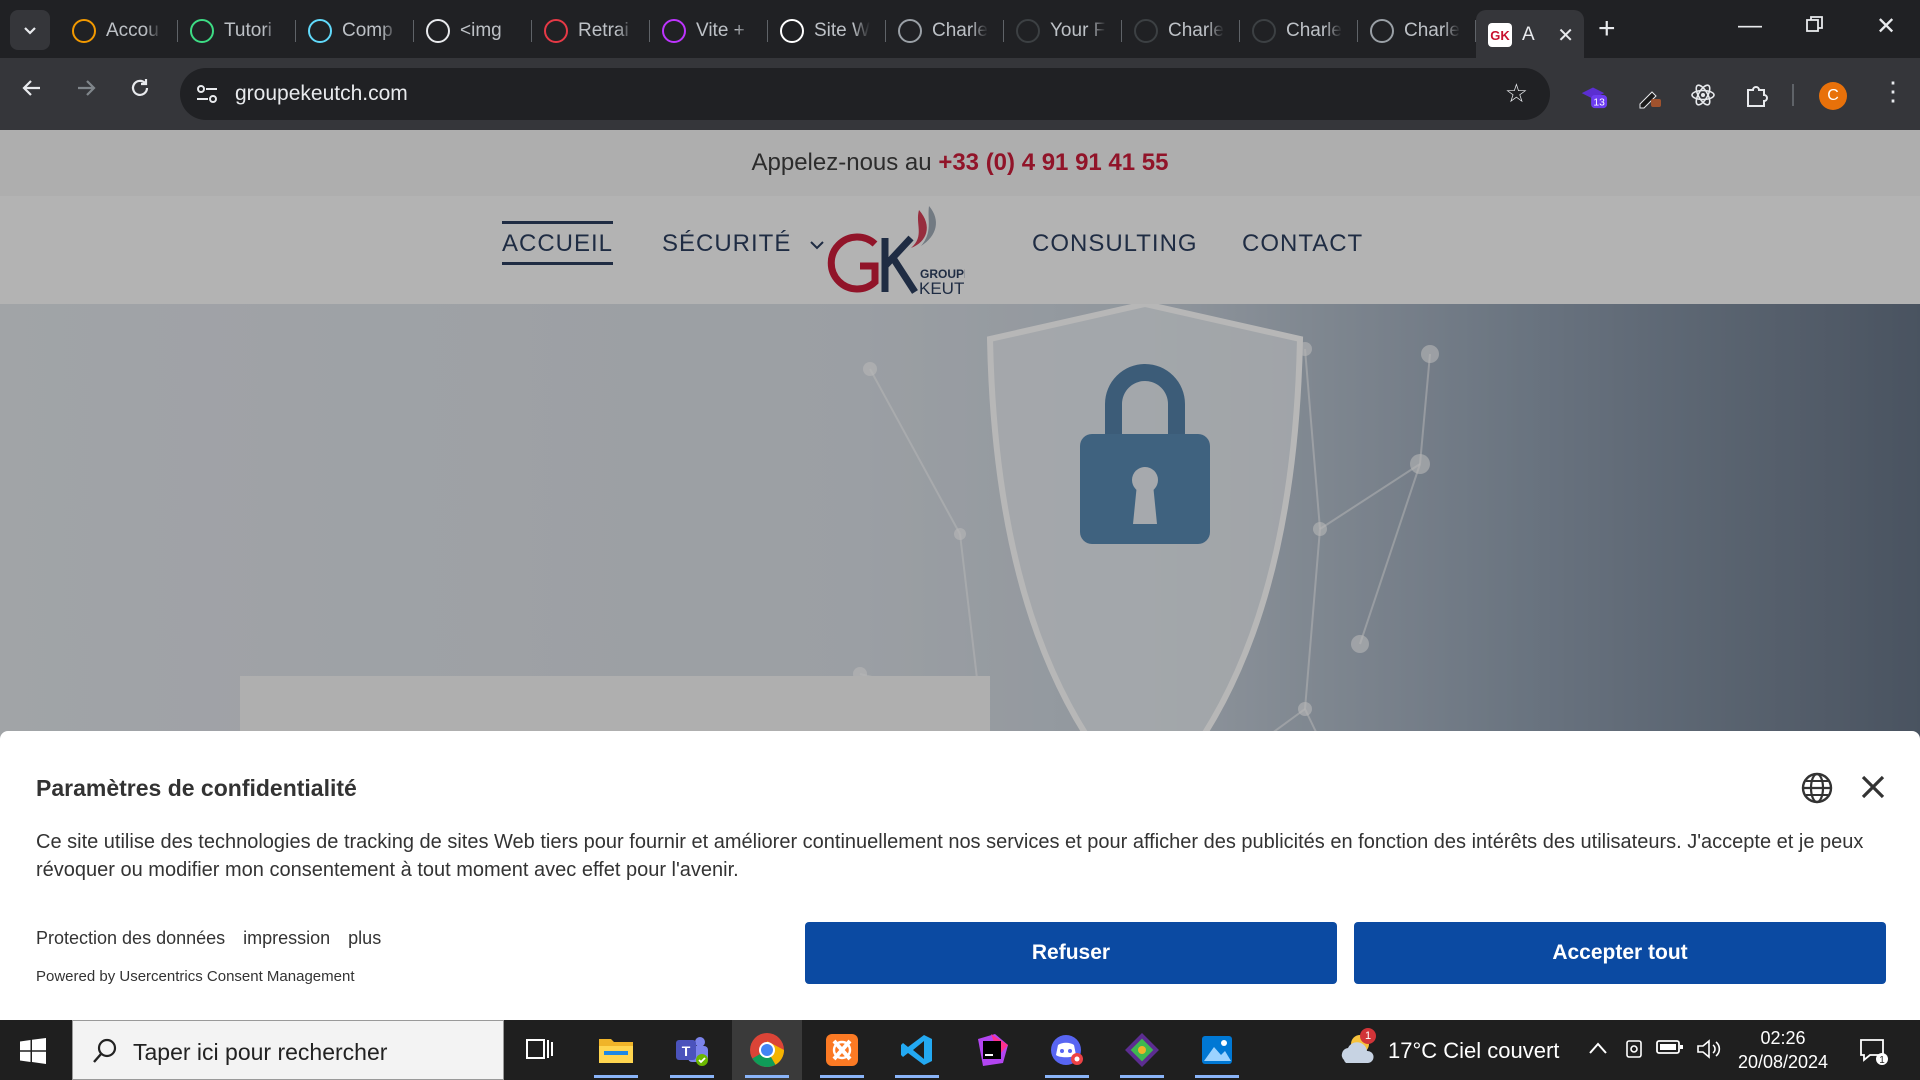 The image size is (1920, 1080). Describe the element at coordinates (1873, 787) in the screenshot. I see `close-icon` at that location.